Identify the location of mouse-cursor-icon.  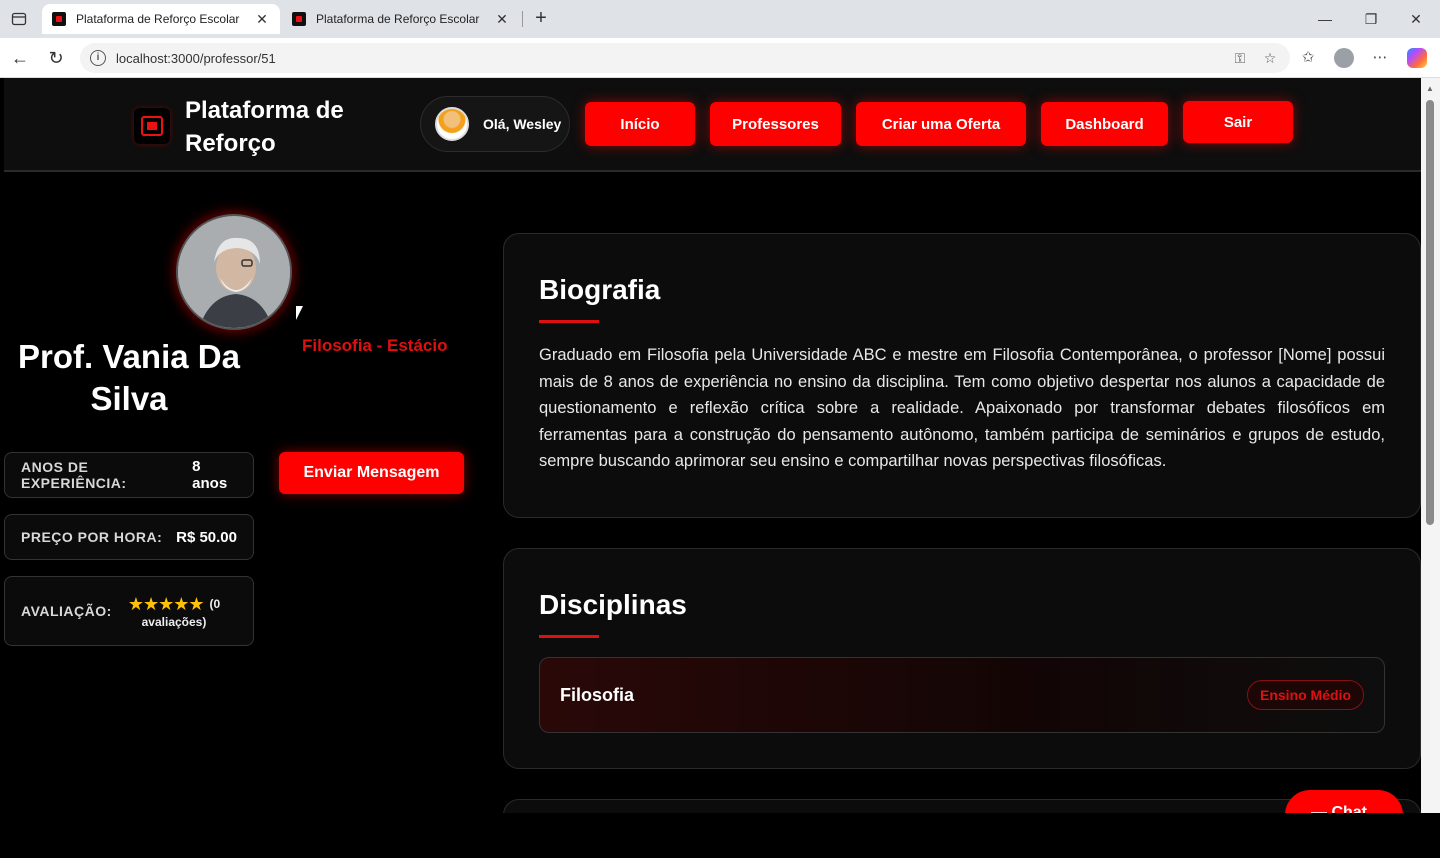
(303, 313).